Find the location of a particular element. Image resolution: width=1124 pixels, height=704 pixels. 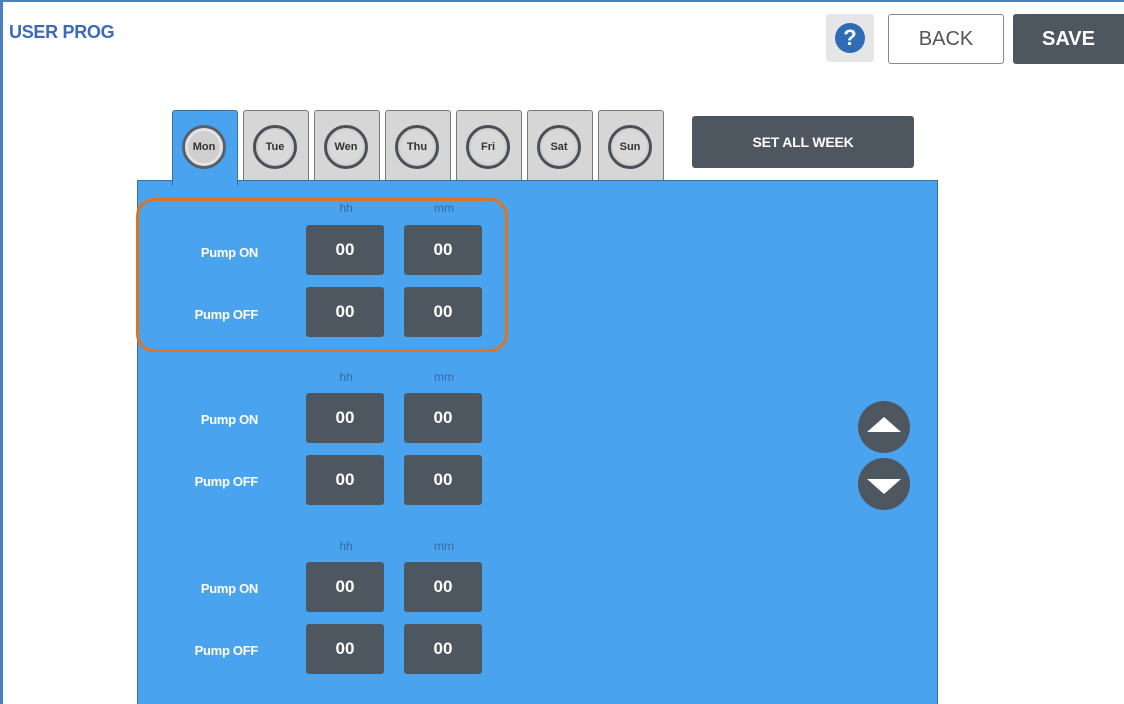

tab-fri: Fri is located at coordinates (489, 146).